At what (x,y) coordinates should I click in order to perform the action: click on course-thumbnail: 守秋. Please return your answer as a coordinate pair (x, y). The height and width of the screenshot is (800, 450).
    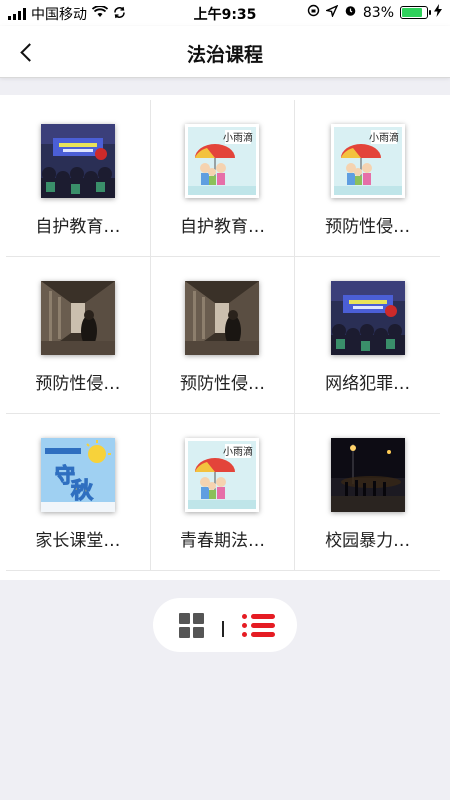
    Looking at the image, I should click on (77, 475).